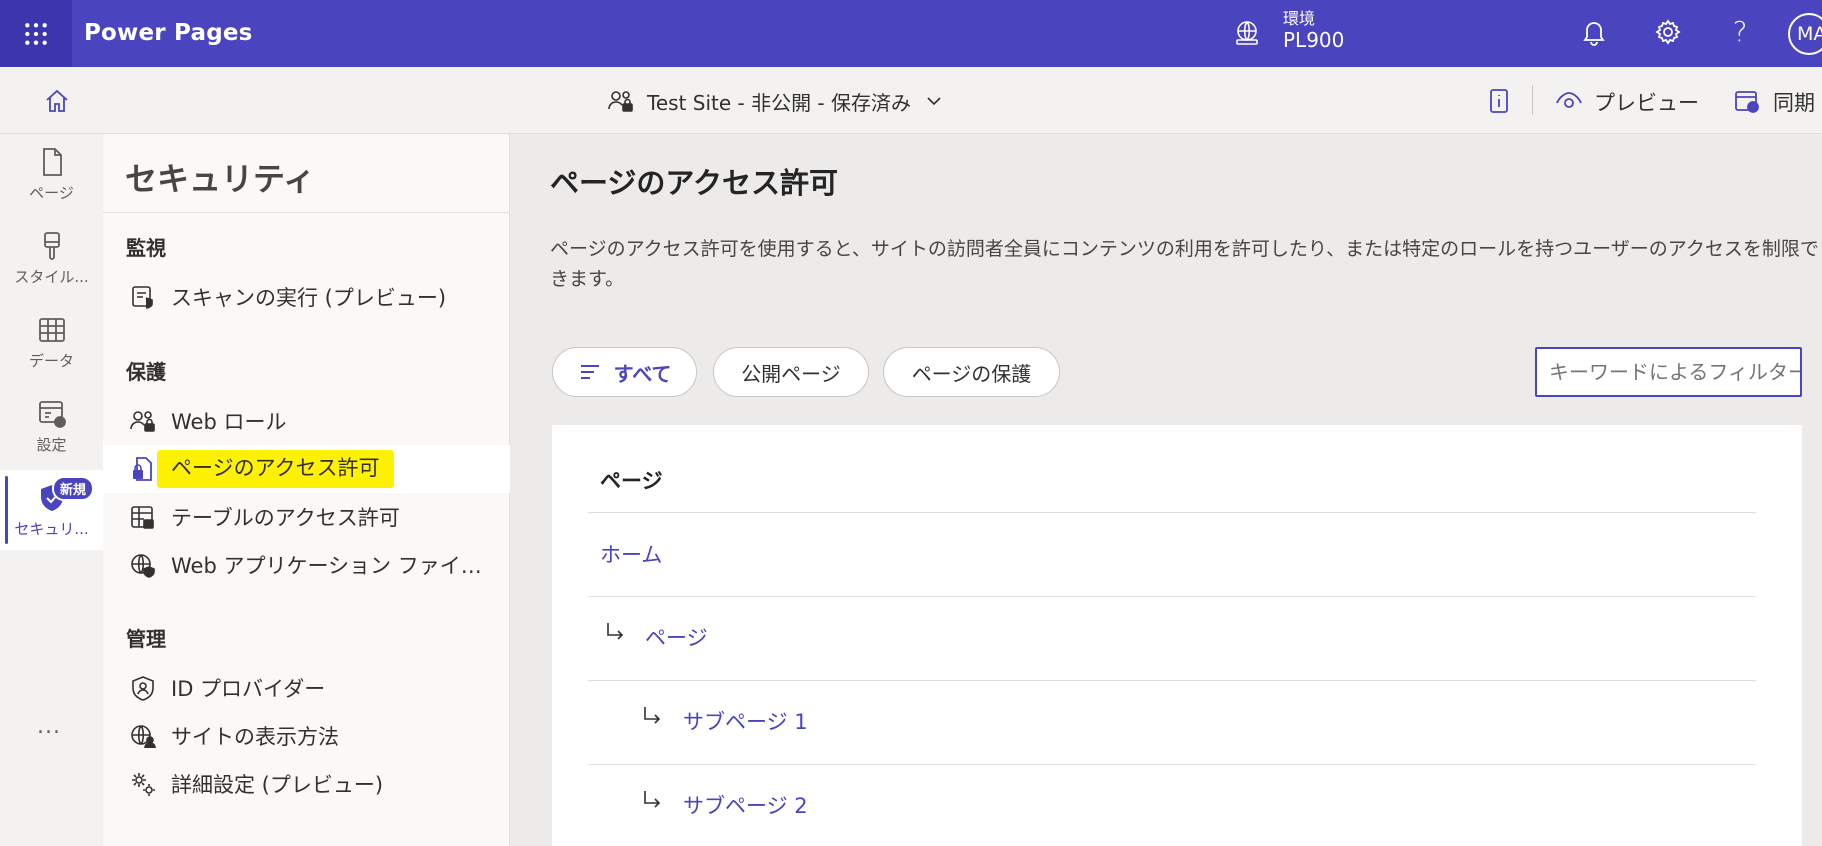 This screenshot has width=1822, height=846. What do you see at coordinates (142, 517) in the screenshot?
I see `table-lock-icon` at bounding box center [142, 517].